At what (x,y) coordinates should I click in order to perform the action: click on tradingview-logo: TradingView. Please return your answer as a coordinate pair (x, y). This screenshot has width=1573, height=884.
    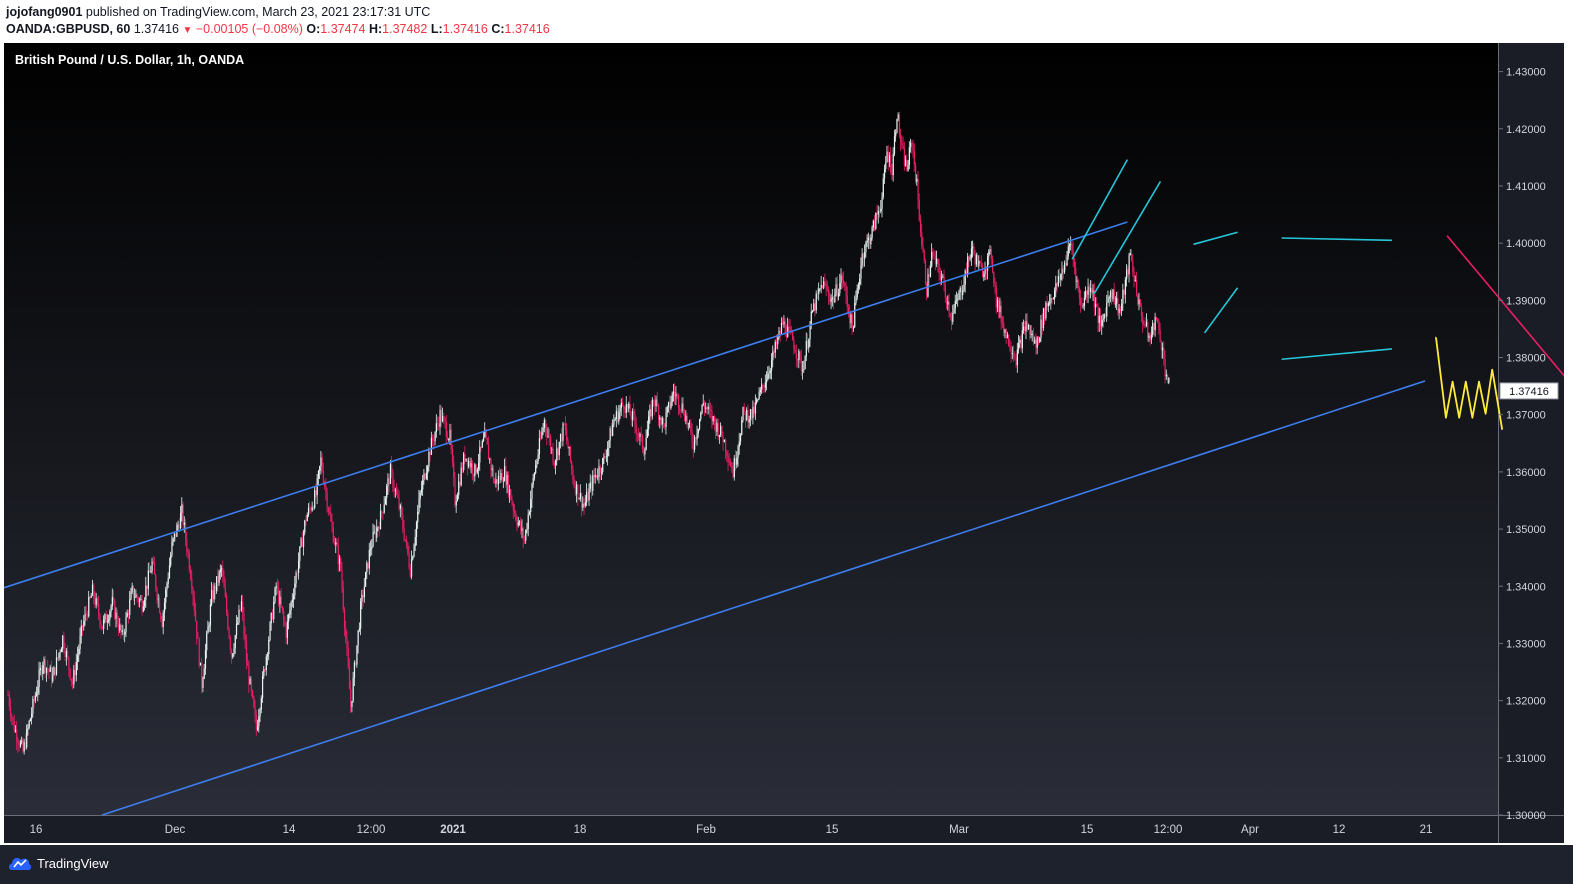
    Looking at the image, I should click on (58, 863).